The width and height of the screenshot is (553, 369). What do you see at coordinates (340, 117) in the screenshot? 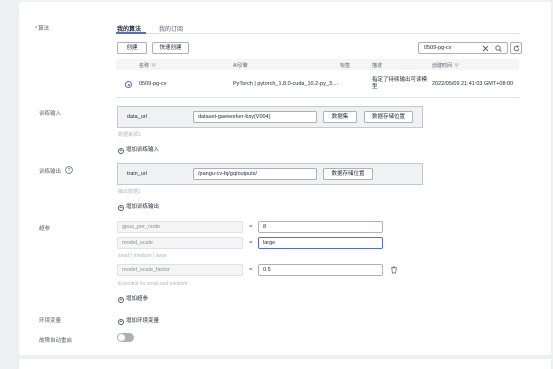
I see `dataset-button: 数据集` at bounding box center [340, 117].